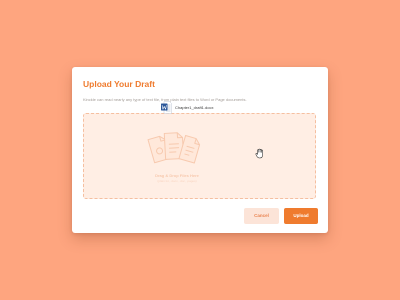 Image resolution: width=400 pixels, height=300 pixels. I want to click on dragged-file-name: Chapter1_draft1.docx, so click(194, 107).